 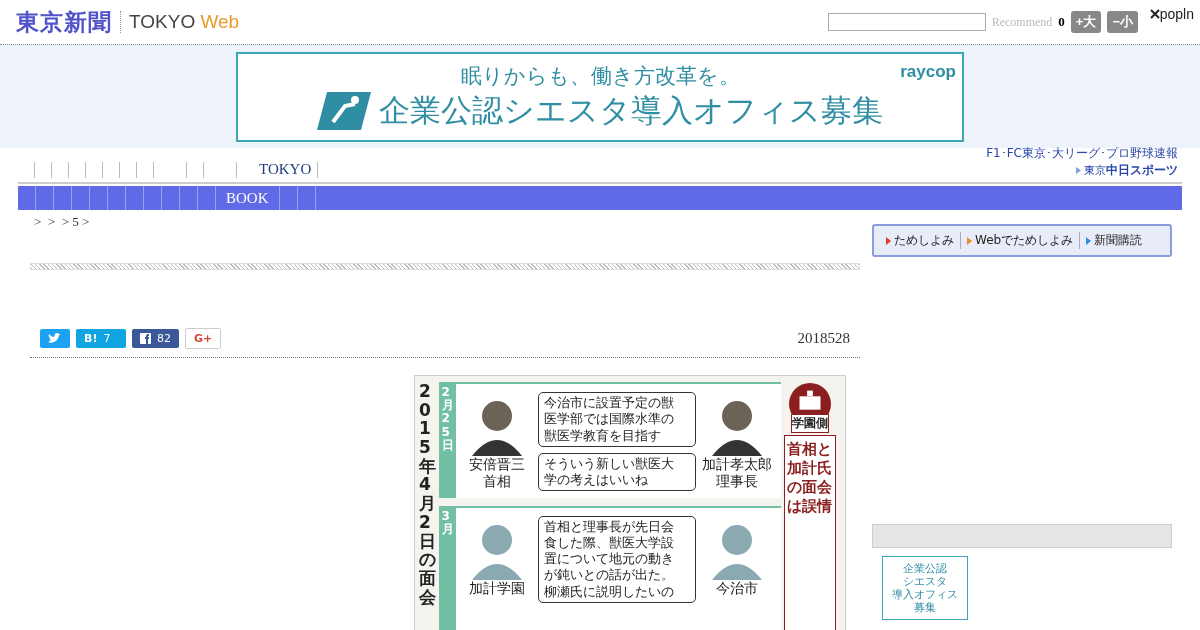 What do you see at coordinates (1061, 22) in the screenshot?
I see `recommend-count: 0` at bounding box center [1061, 22].